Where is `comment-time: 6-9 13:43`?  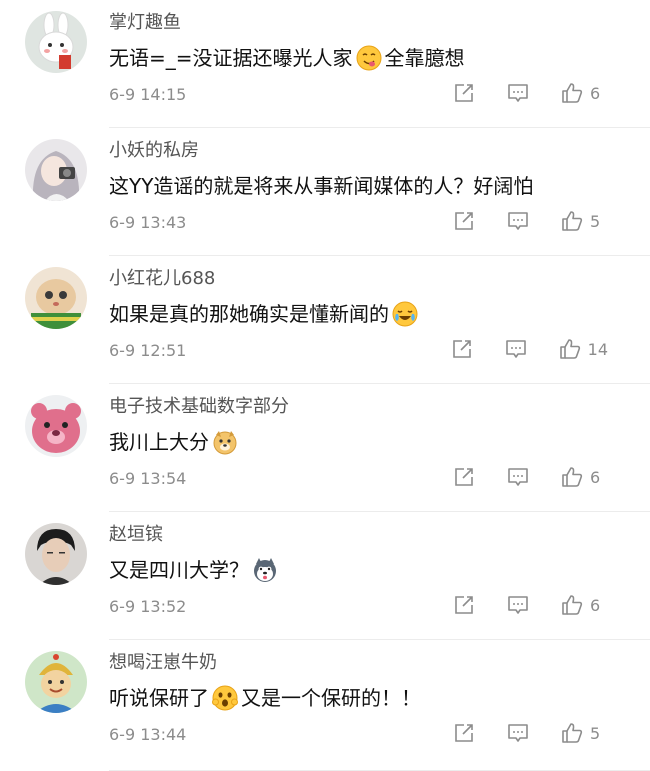 comment-time: 6-9 13:43 is located at coordinates (148, 222).